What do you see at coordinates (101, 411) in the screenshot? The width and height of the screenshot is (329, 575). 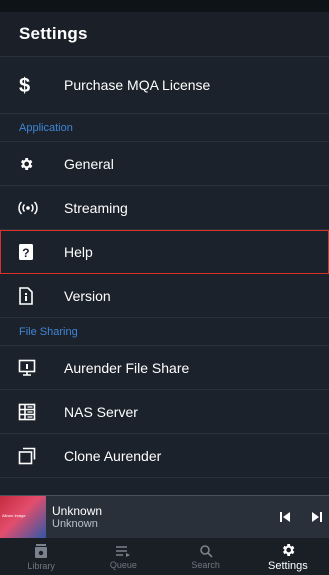 I see `nas-server-label: NAS Server` at bounding box center [101, 411].